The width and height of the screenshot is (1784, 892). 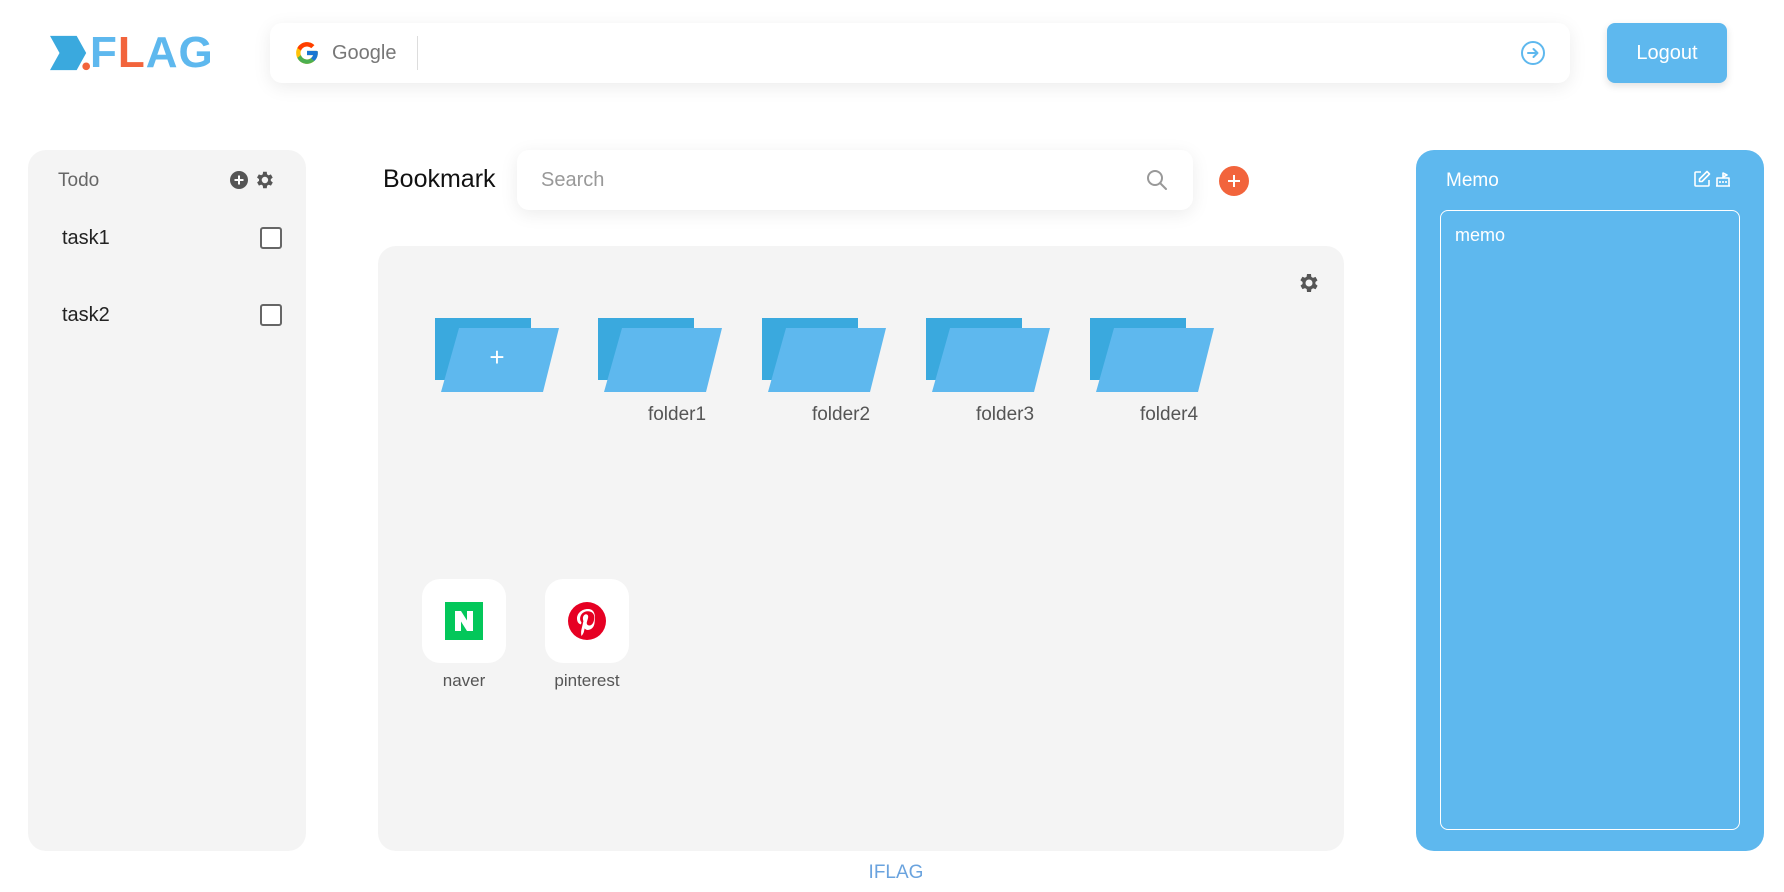 What do you see at coordinates (497, 357) in the screenshot?
I see `add-folder-plus: +` at bounding box center [497, 357].